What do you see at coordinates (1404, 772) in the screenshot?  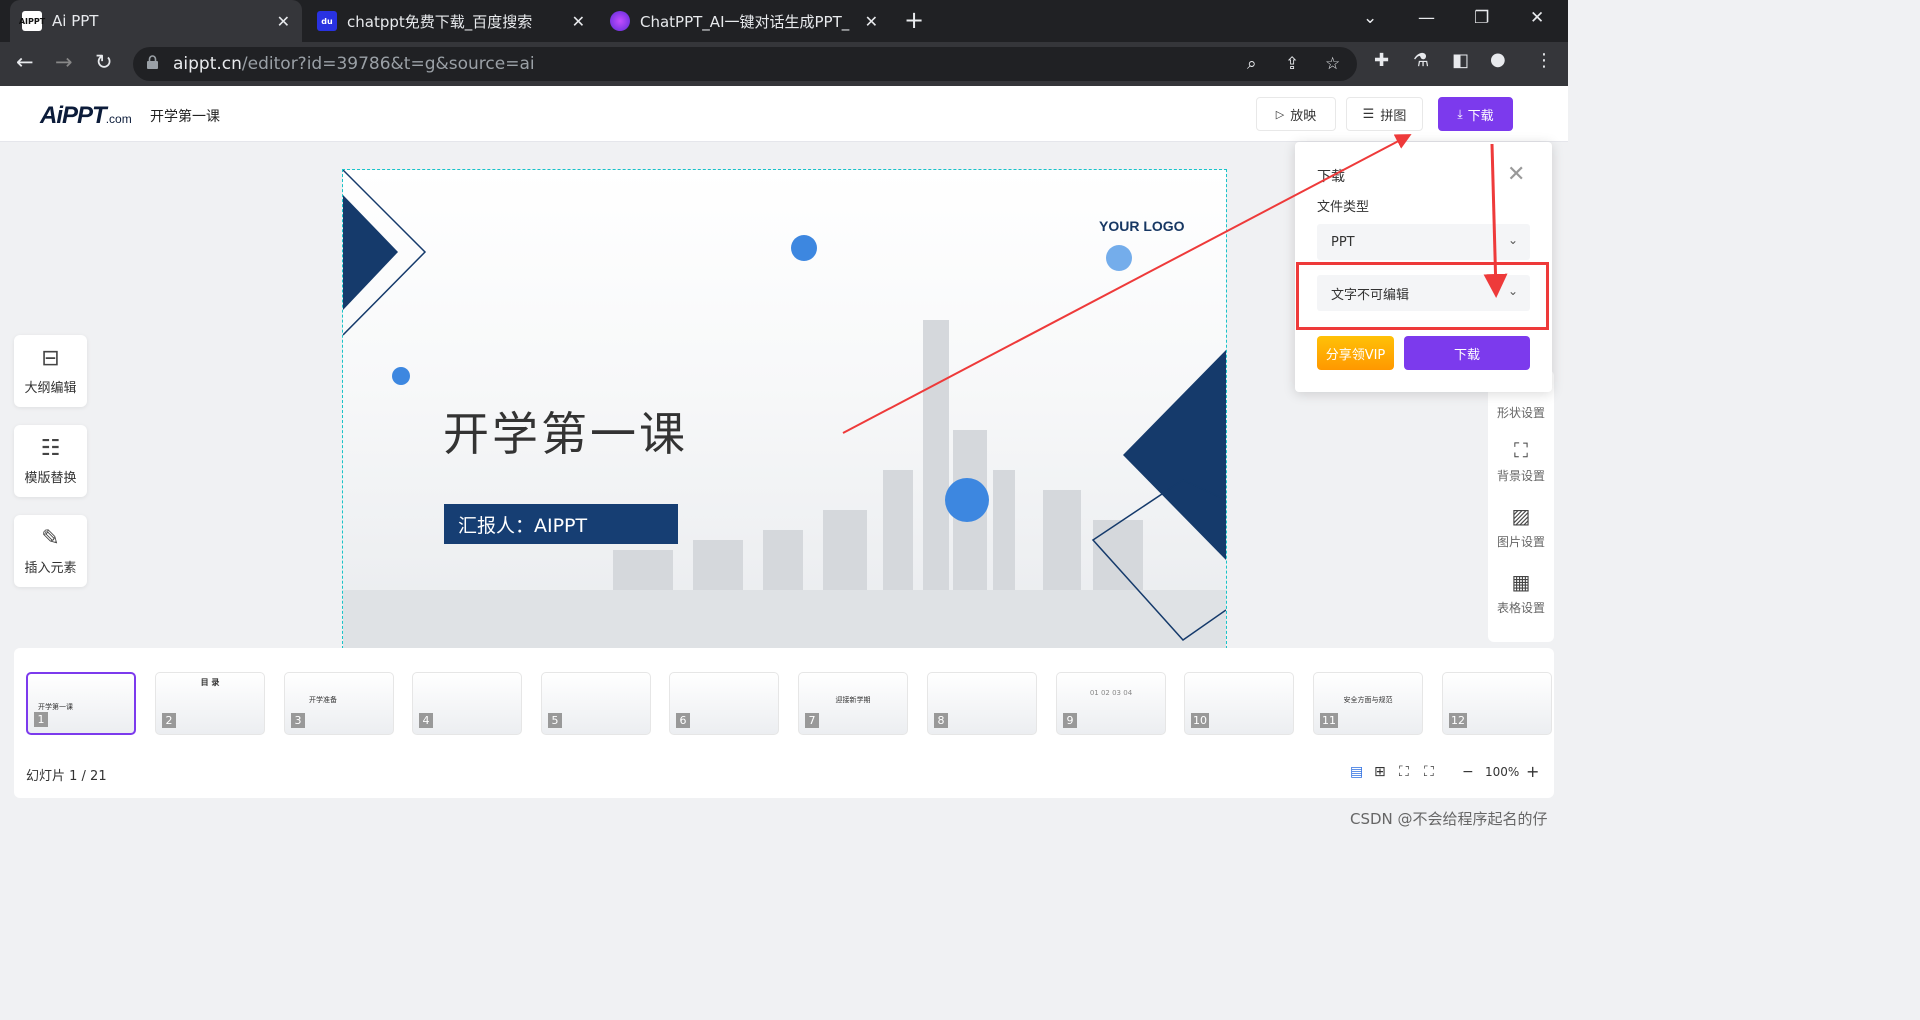 I see `fit-screen-icon: ⛶` at bounding box center [1404, 772].